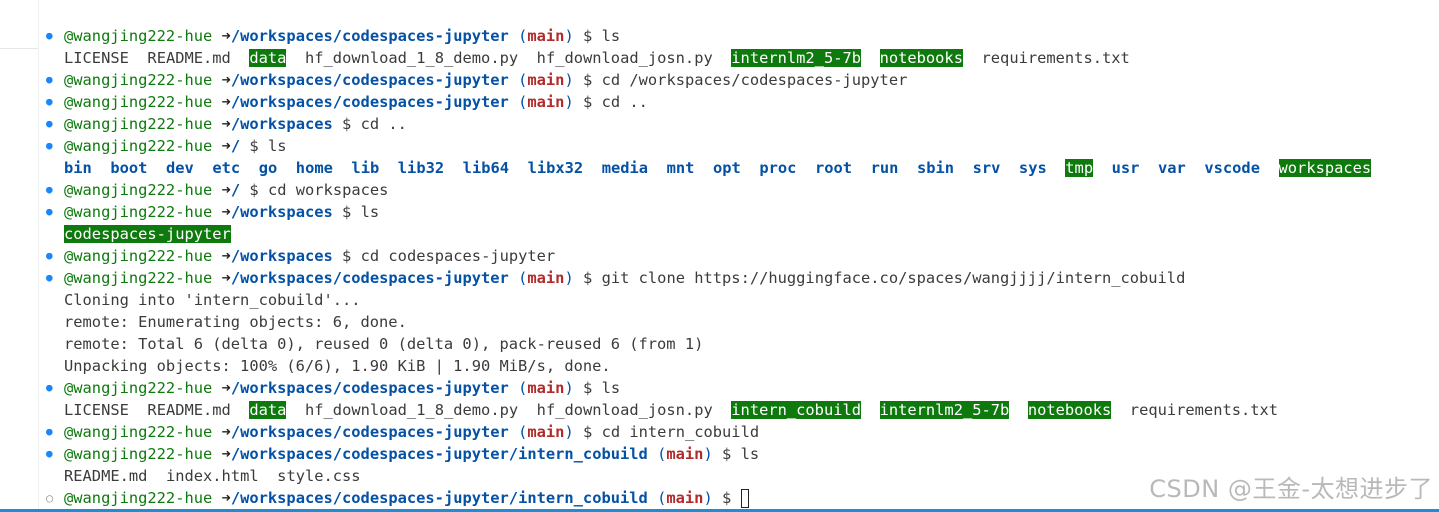  I want to click on ls-dir-entry: vscode, so click(1232, 168).